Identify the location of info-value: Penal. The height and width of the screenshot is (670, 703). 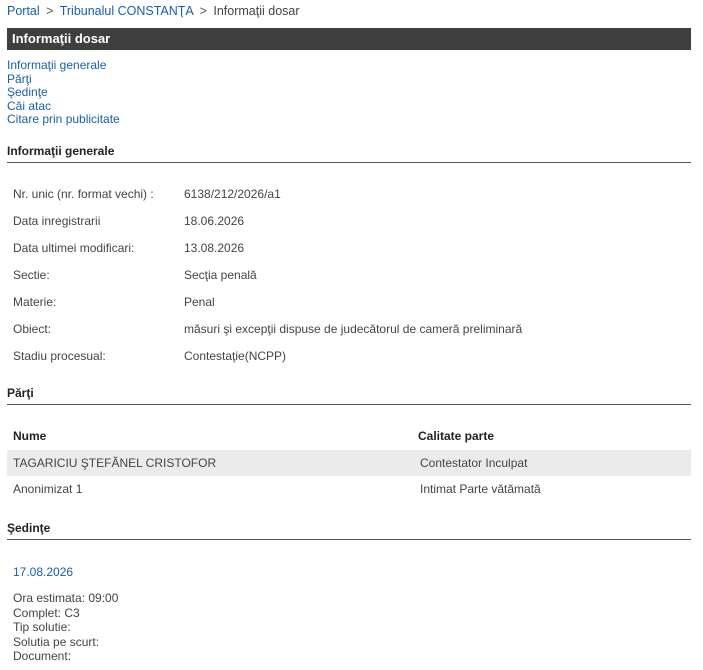
(199, 302).